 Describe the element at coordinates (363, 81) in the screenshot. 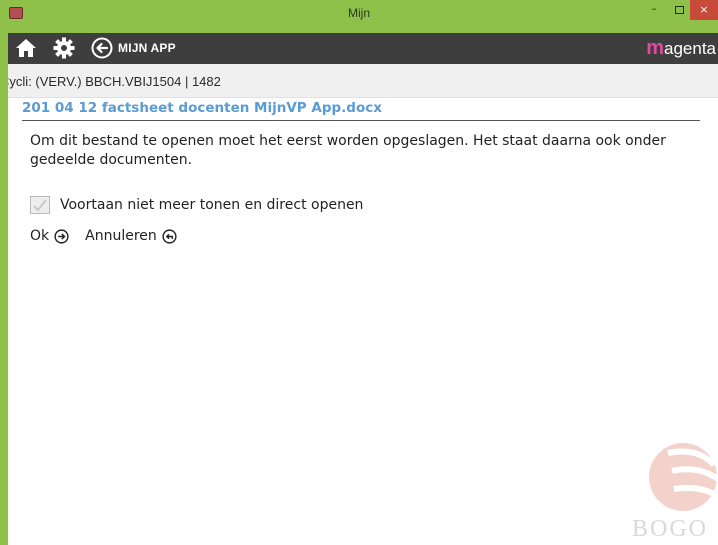

I see `breadcrumb: Cycli: (VERV.) BBCH.VBIJ1504 | 1482` at that location.